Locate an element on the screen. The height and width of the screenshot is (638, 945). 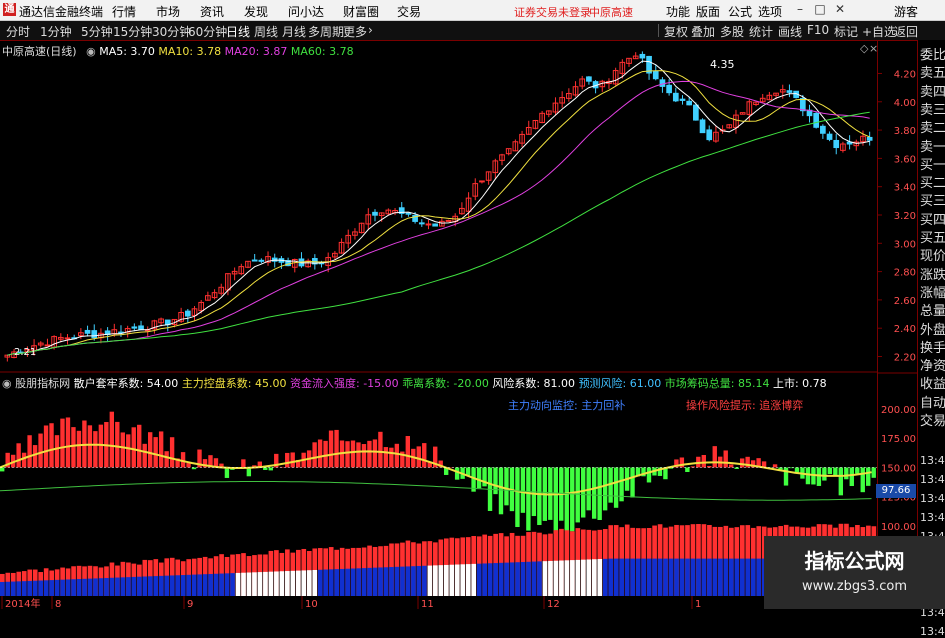
main-force-monitor: 主力动向监控: 主力回补 is located at coordinates (566, 405).